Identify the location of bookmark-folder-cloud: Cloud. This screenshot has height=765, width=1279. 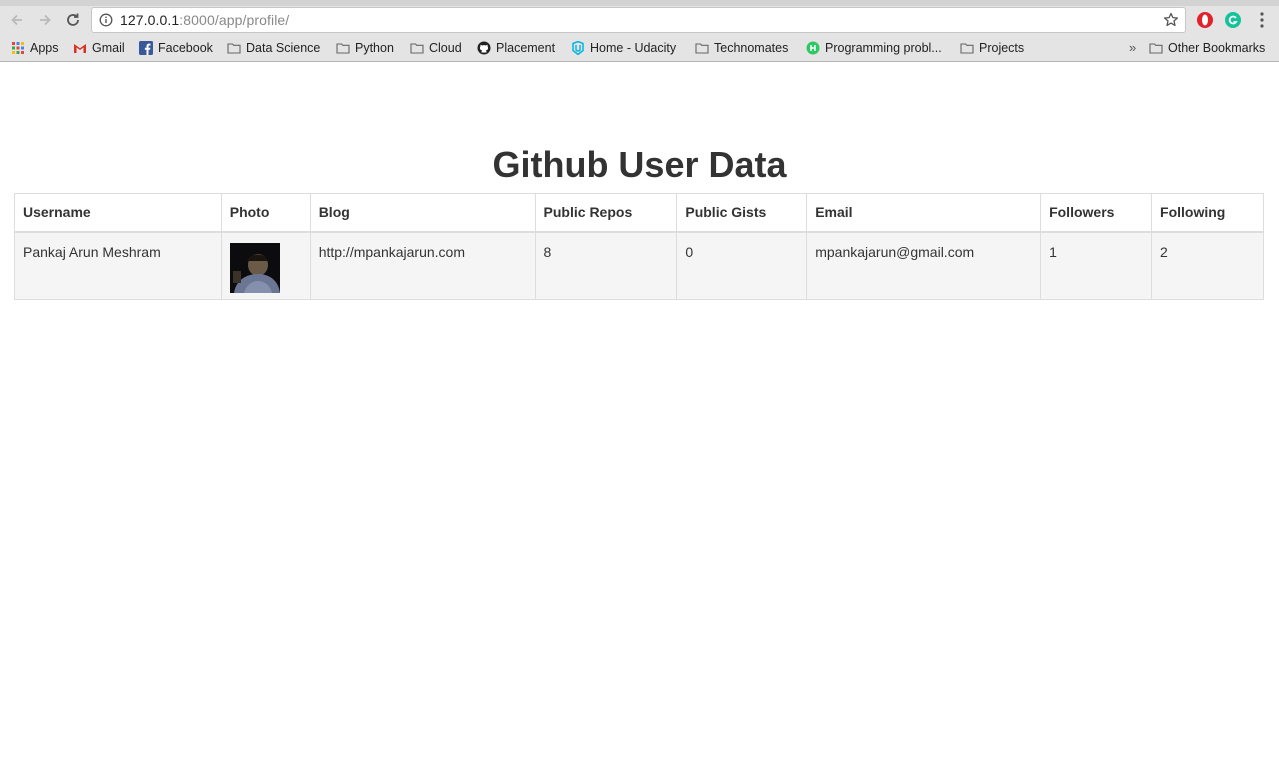
(436, 48).